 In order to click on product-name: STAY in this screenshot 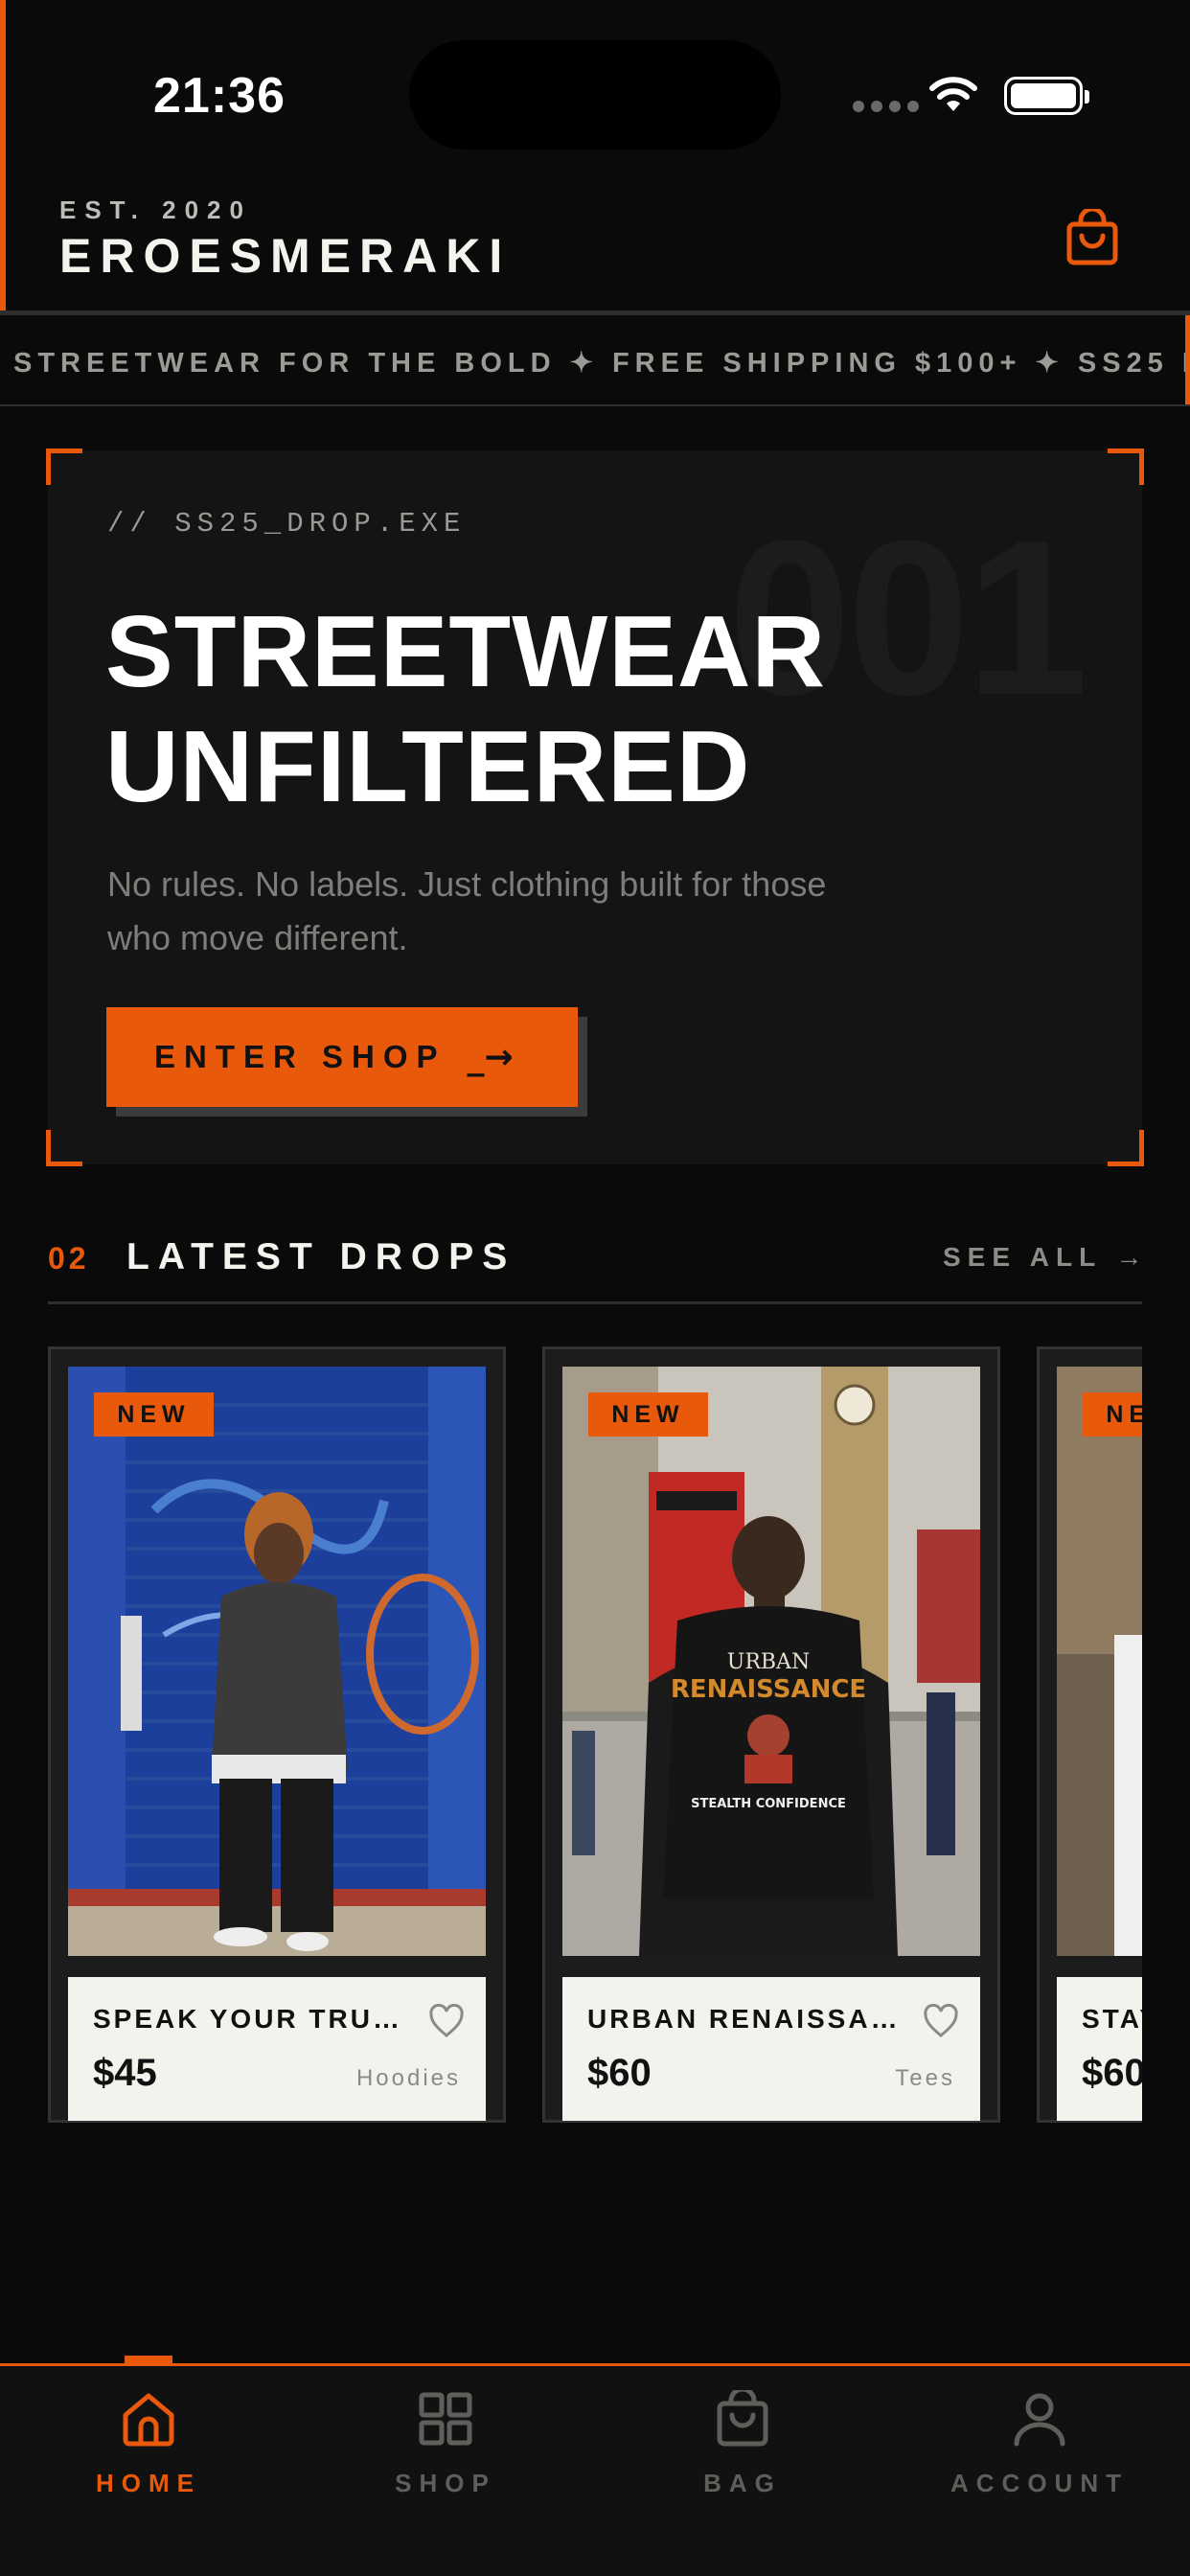, I will do `click(1112, 2019)`.